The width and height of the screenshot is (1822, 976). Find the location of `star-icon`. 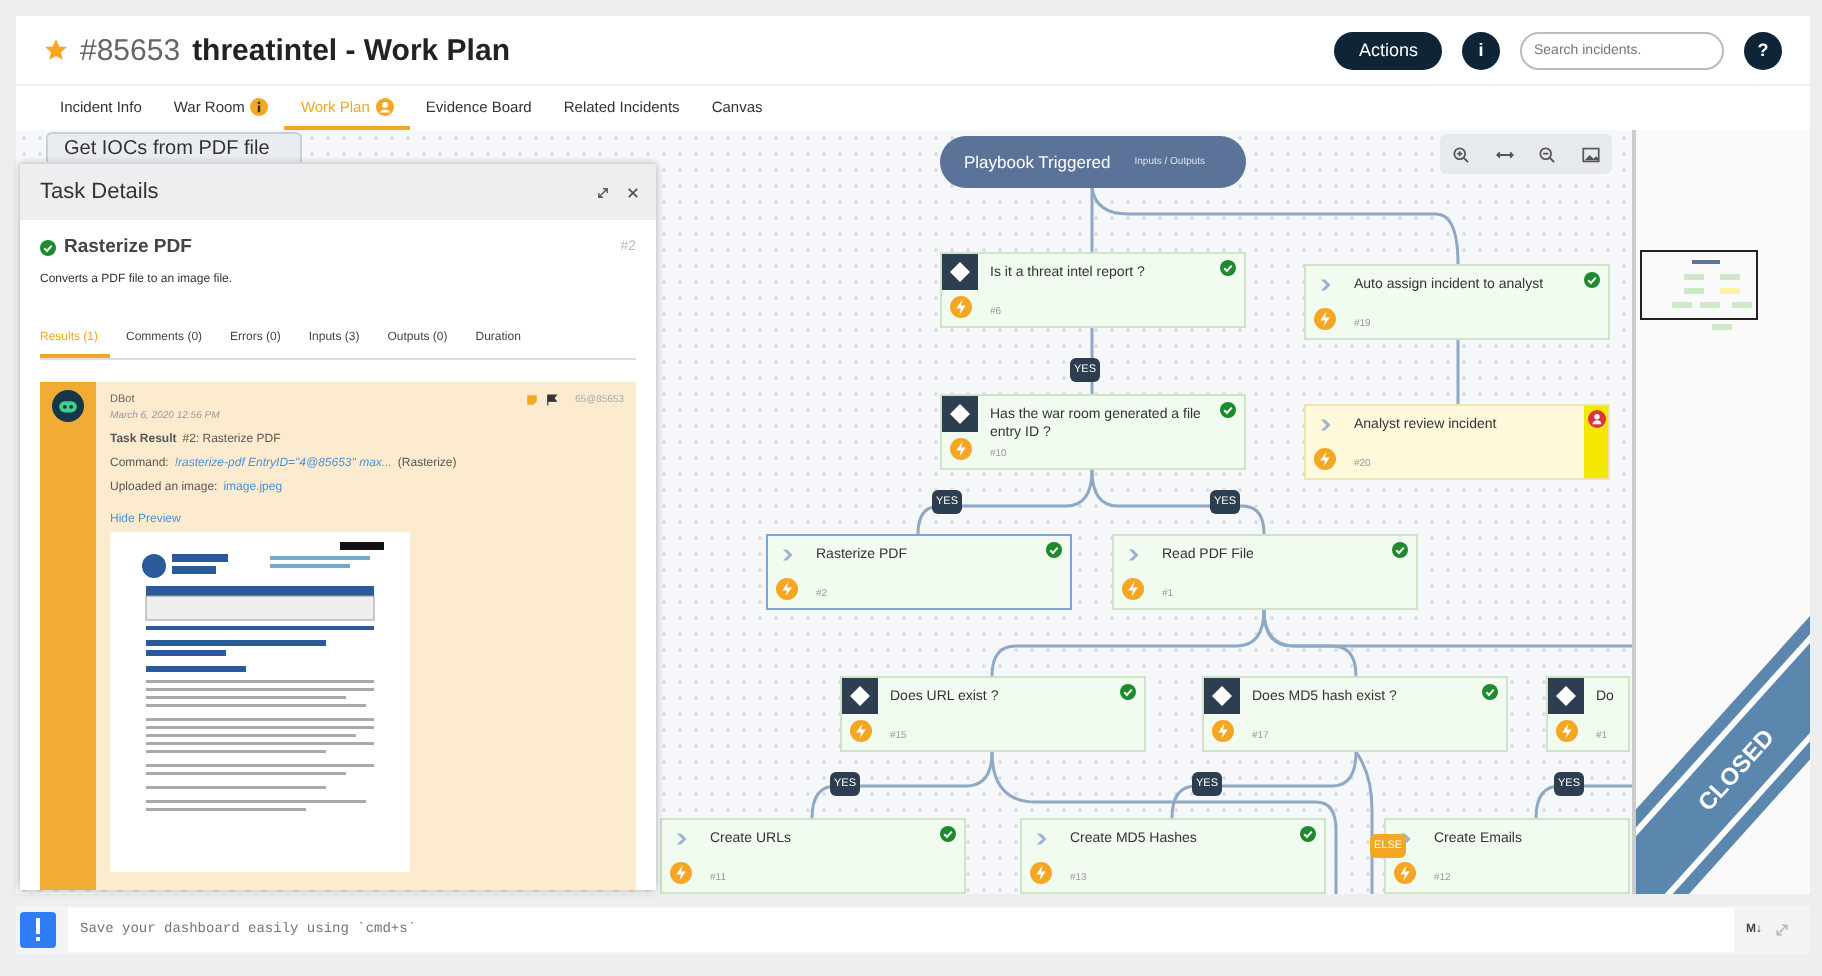

star-icon is located at coordinates (56, 50).